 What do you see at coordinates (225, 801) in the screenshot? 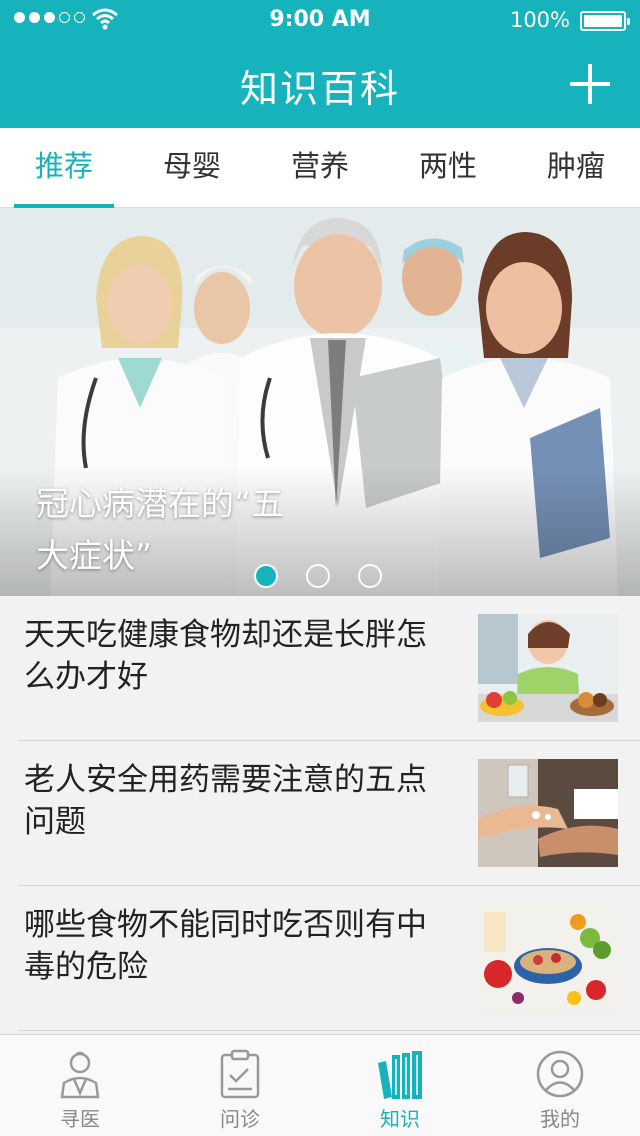
I see `article-title: 老人安全用药需要注意的五点问题` at bounding box center [225, 801].